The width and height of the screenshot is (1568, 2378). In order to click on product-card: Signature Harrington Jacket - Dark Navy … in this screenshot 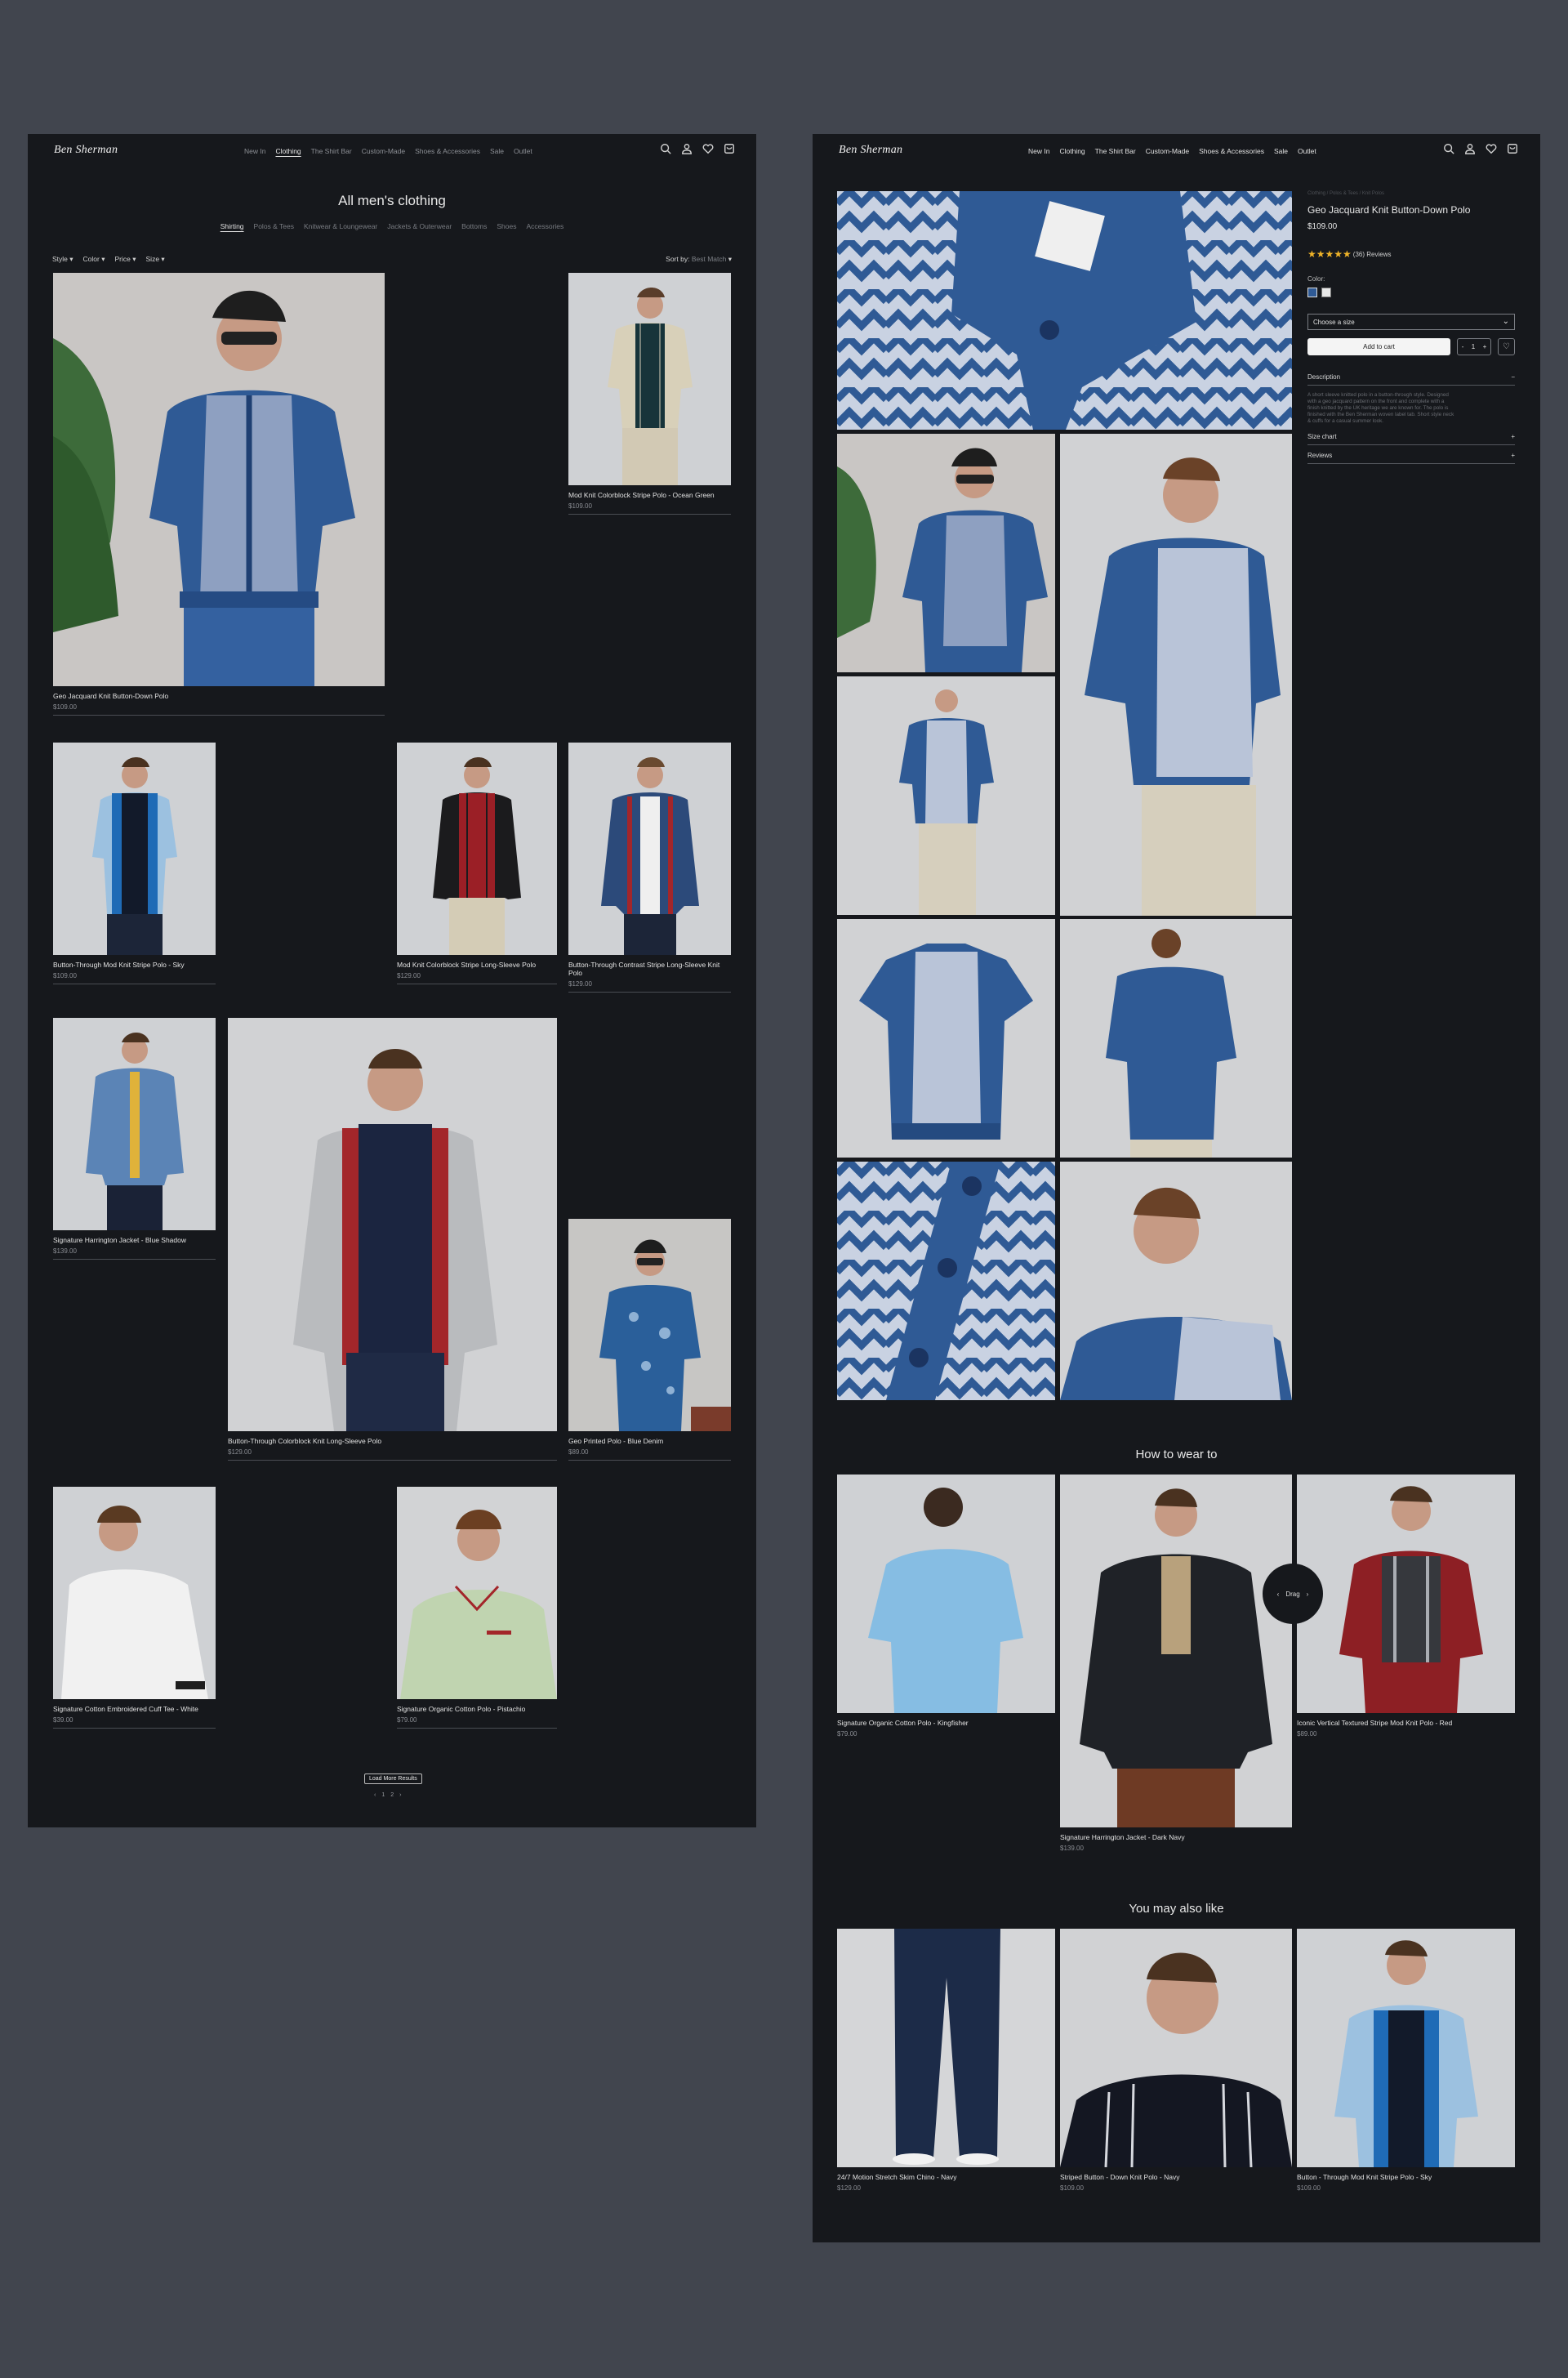, I will do `click(1176, 1663)`.